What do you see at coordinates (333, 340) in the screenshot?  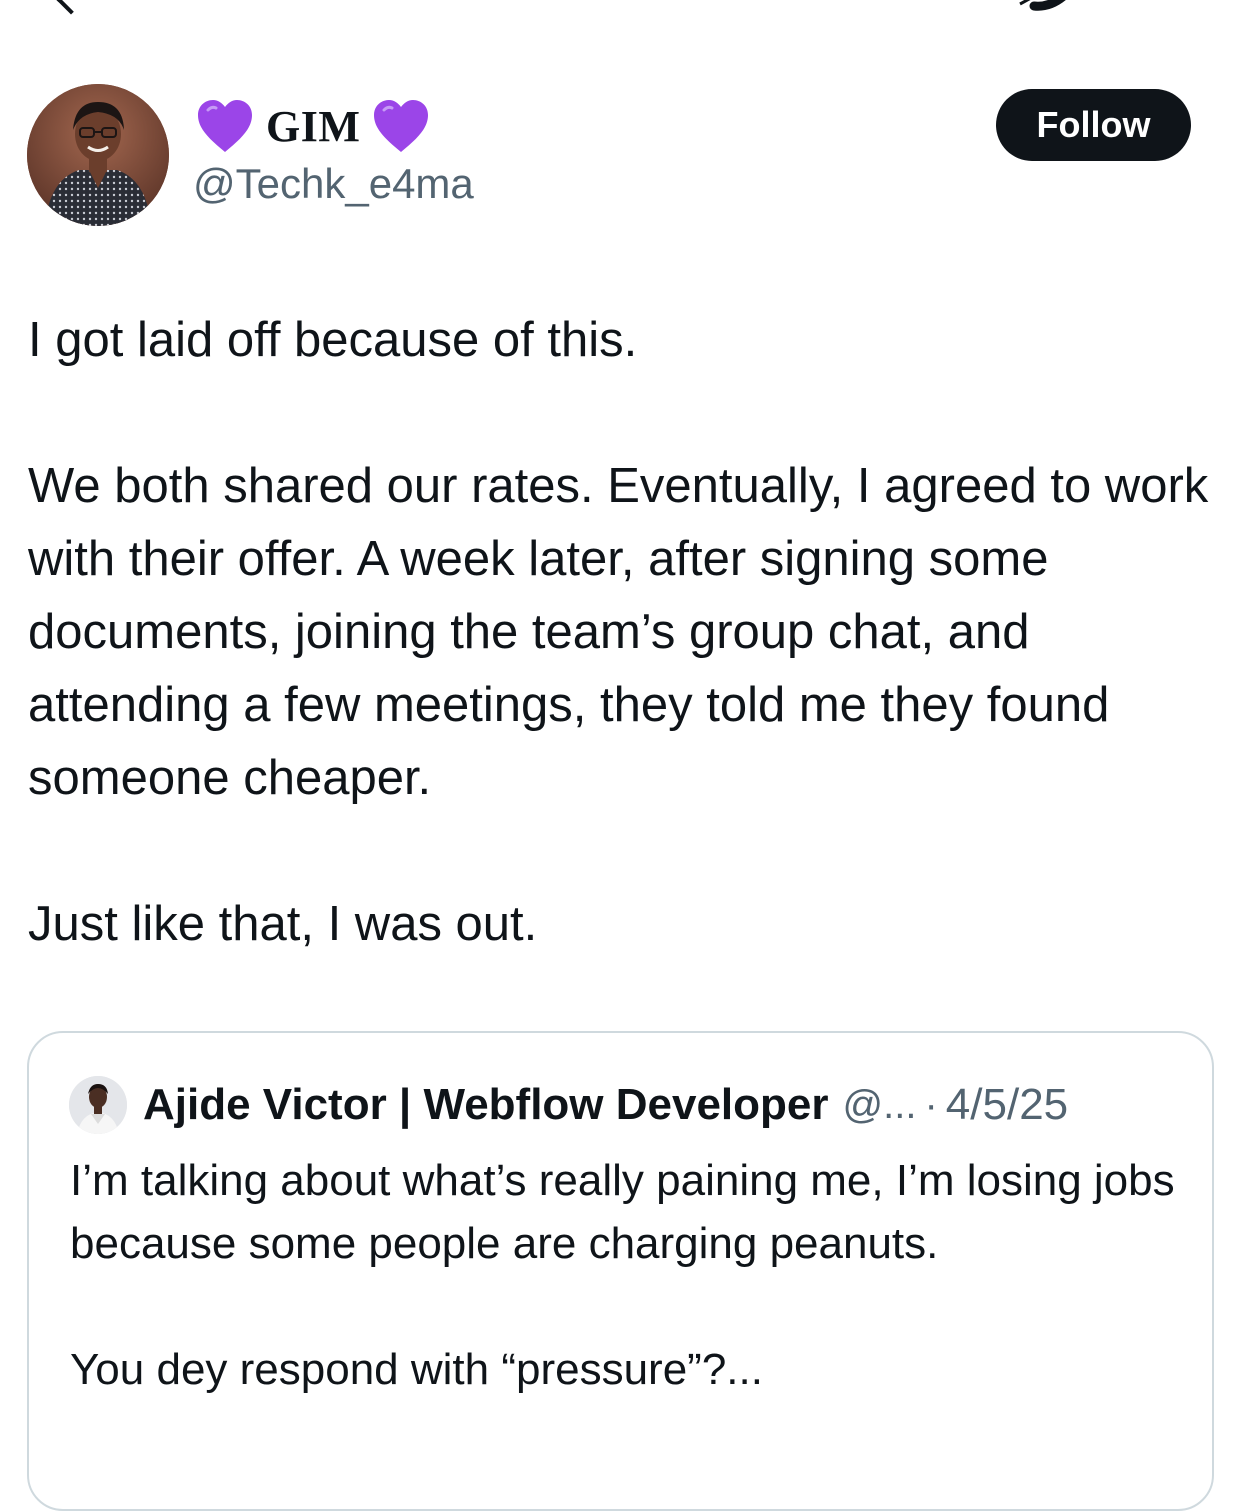 I see `tweet-paragraph: I got laid off because of this.` at bounding box center [333, 340].